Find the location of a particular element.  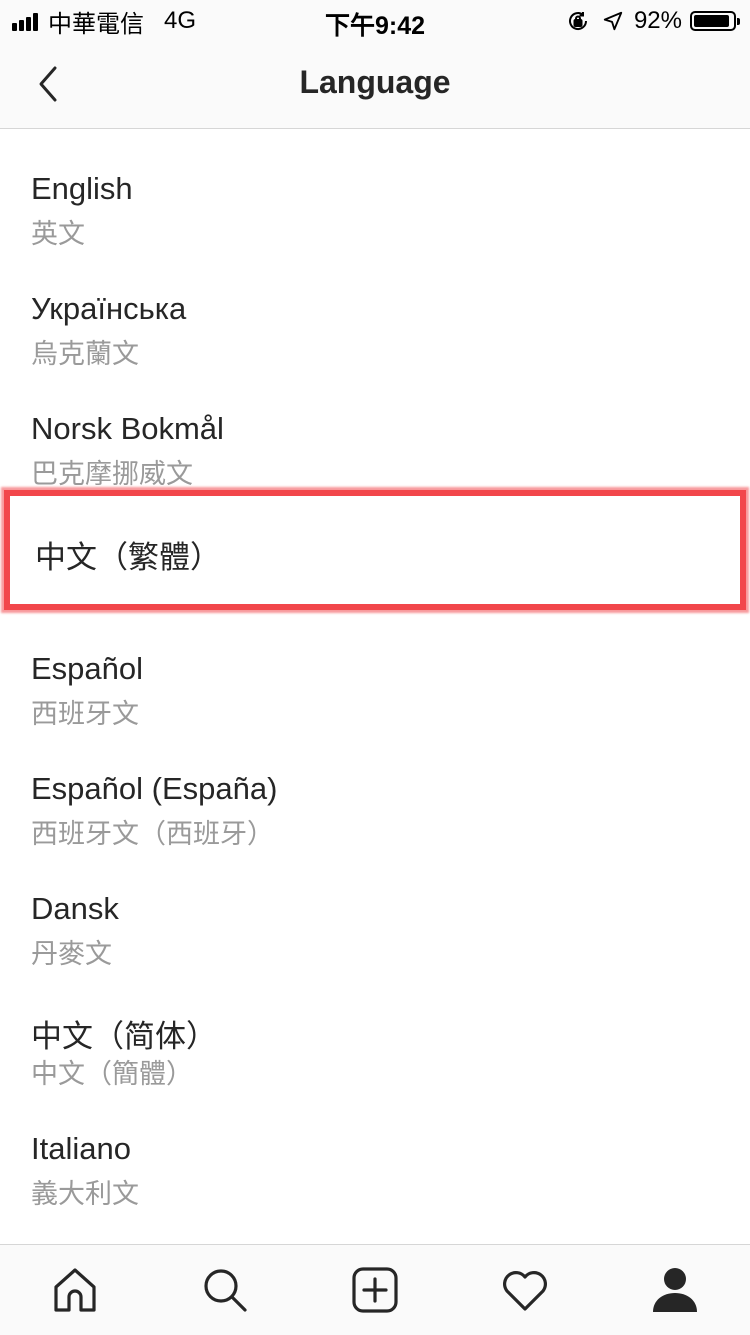

language-name: English is located at coordinates (82, 188).